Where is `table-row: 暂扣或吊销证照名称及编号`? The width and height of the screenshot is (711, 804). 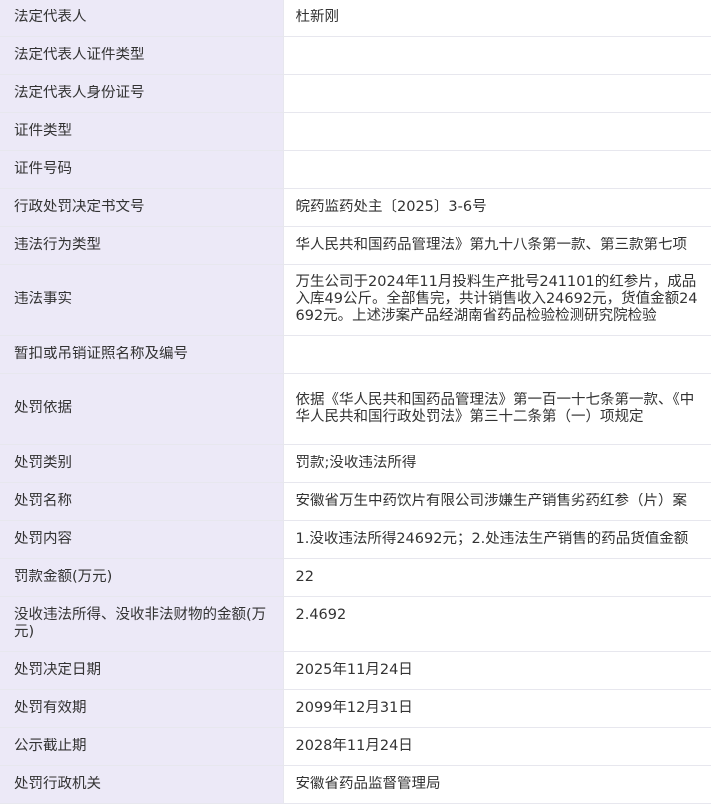
table-row: 暂扣或吊销证照名称及编号 is located at coordinates (355, 354).